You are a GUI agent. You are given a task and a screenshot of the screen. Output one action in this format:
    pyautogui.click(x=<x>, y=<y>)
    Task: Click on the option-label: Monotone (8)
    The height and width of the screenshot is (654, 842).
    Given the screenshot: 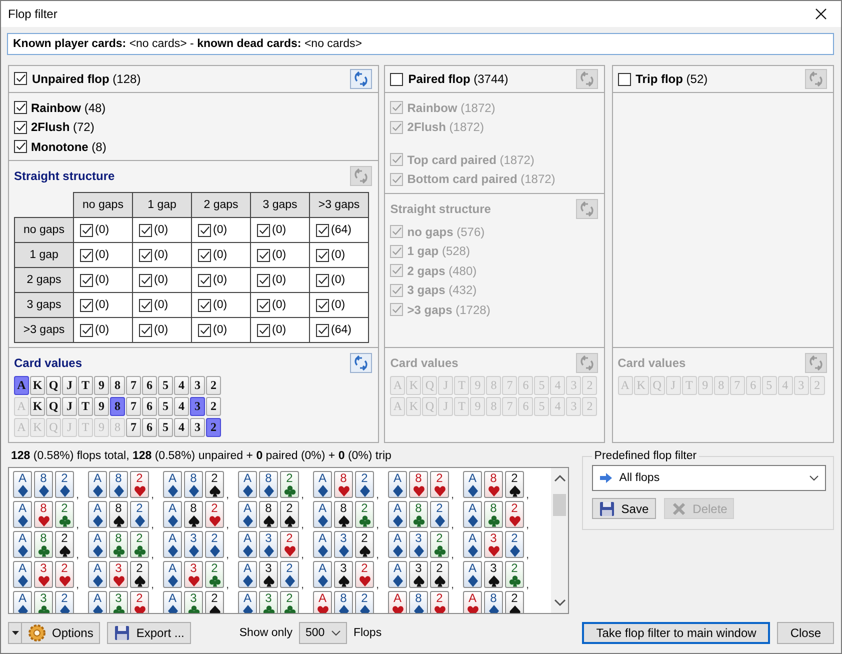 What is the action you would take?
    pyautogui.click(x=68, y=147)
    